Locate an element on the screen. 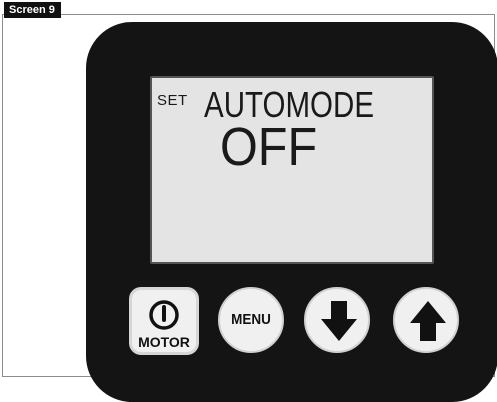 This screenshot has height=402, width=497. down-button is located at coordinates (337, 320).